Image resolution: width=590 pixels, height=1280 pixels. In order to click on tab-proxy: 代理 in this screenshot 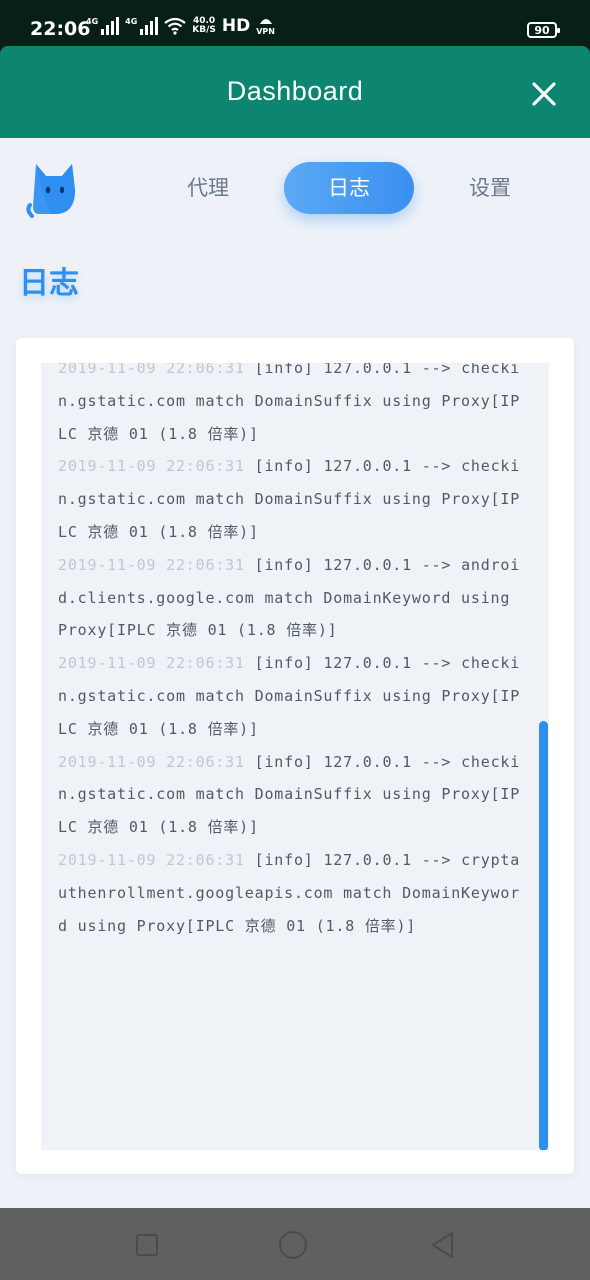, I will do `click(208, 188)`.